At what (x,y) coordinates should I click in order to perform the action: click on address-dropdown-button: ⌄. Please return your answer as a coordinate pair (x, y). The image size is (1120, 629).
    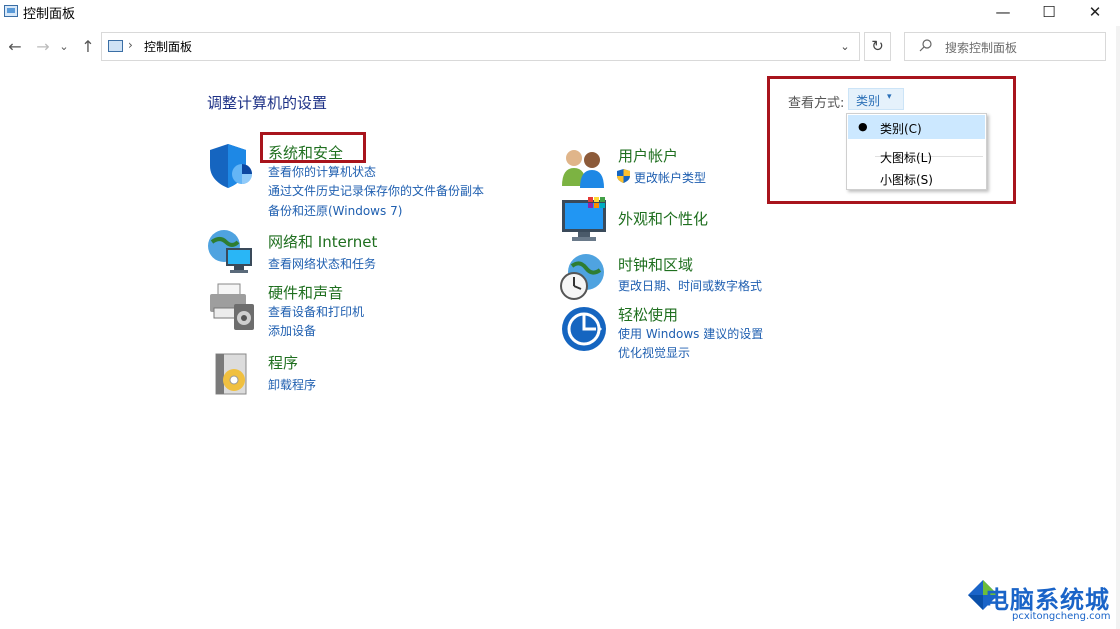
    Looking at the image, I should click on (845, 47).